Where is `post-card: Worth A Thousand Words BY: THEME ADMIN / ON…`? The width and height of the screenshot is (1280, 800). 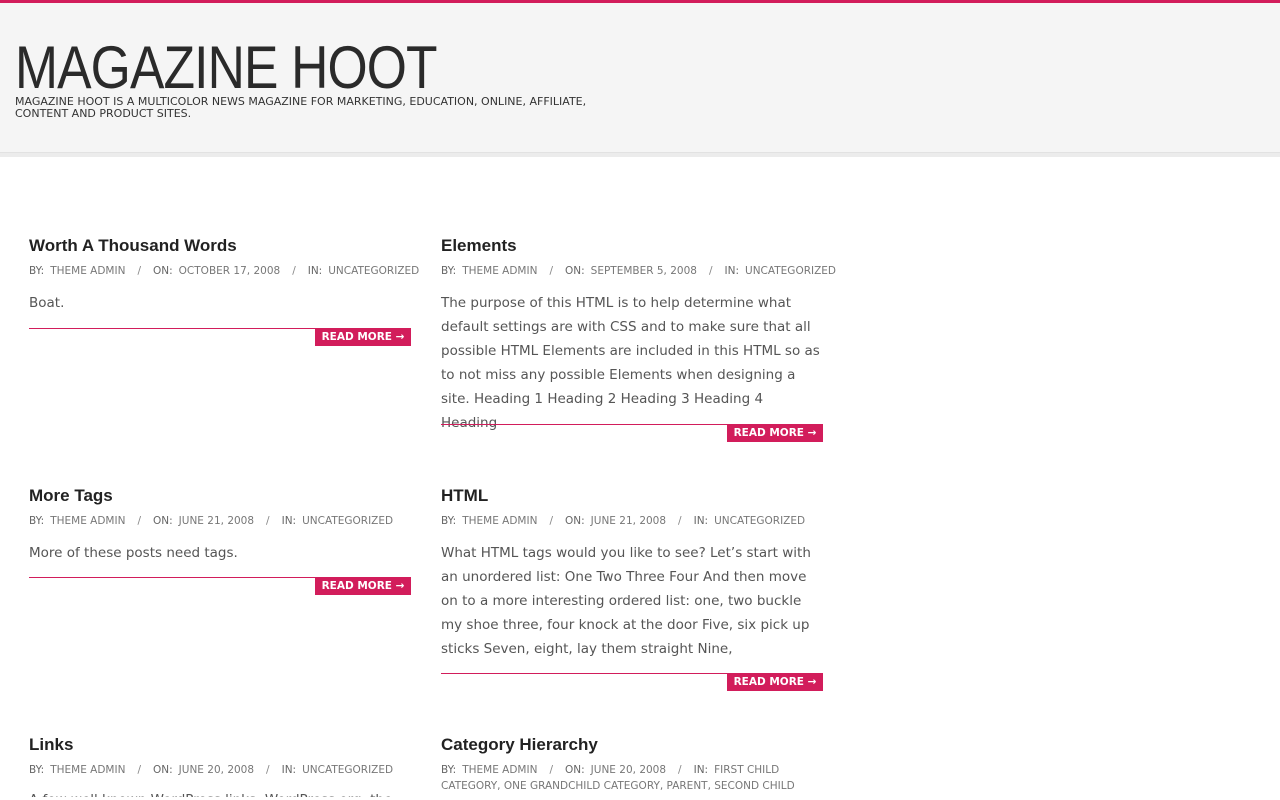 post-card: Worth A Thousand Words BY: THEME ADMIN / ON… is located at coordinates (224, 295).